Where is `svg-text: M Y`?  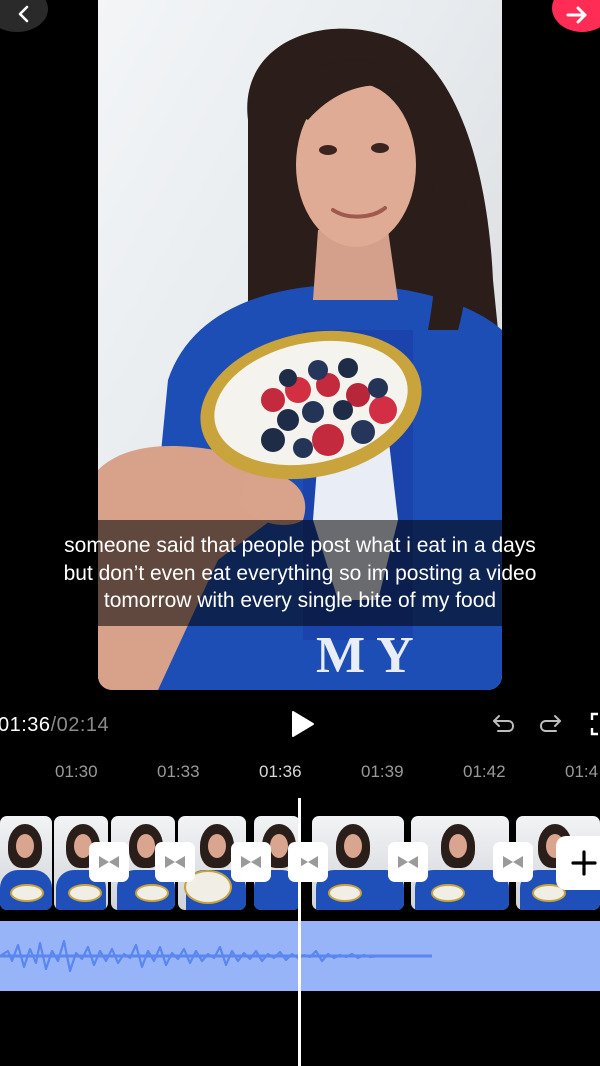 svg-text: M Y is located at coordinates (365, 655).